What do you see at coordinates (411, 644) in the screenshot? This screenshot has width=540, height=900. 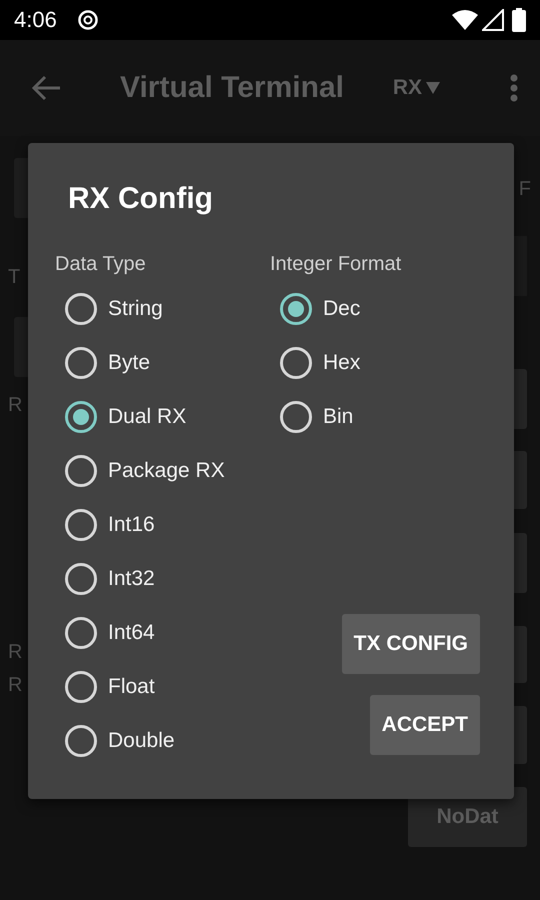 I see `dialog-button: TX CONFIG` at bounding box center [411, 644].